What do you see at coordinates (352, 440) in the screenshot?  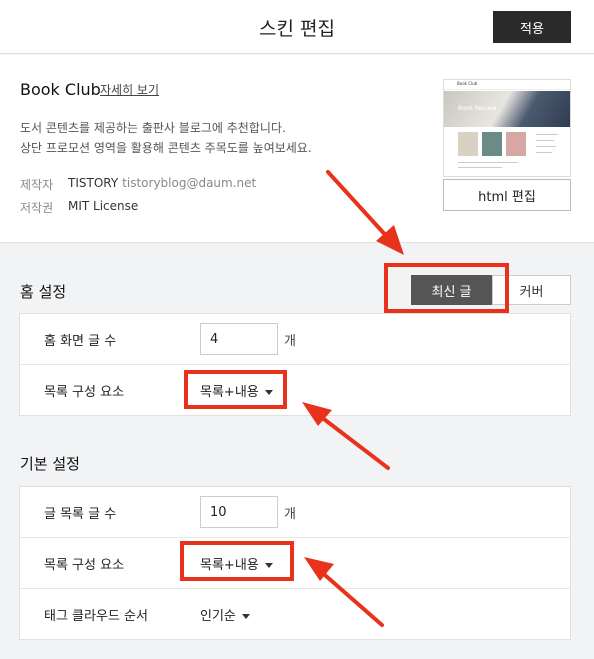 I see `arrow-to-home-list-select` at bounding box center [352, 440].